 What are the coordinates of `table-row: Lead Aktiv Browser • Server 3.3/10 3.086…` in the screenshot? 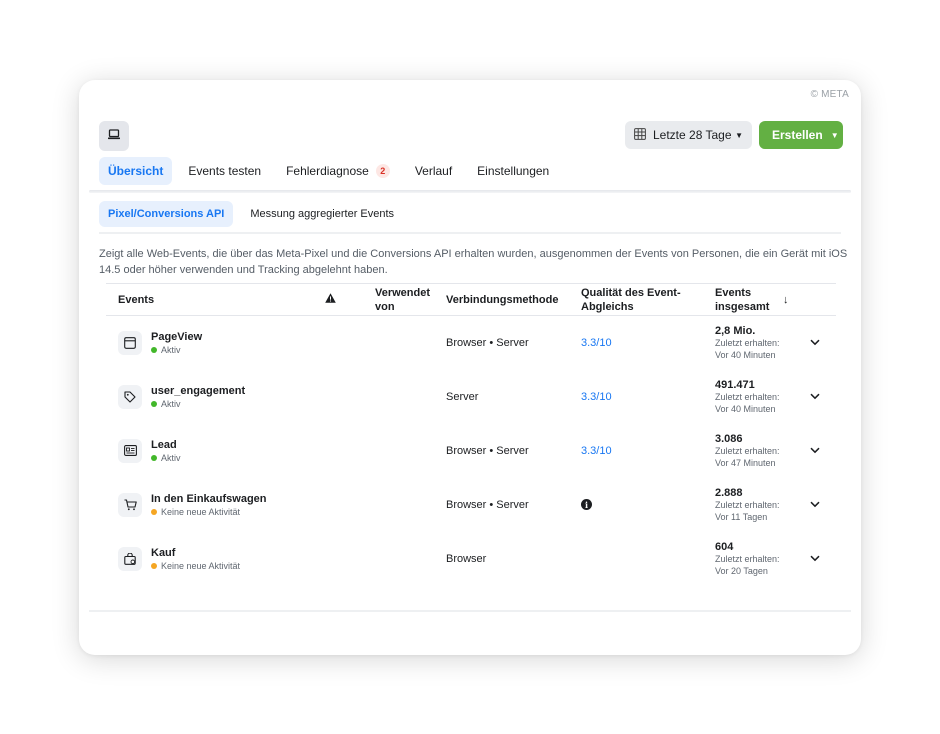 It's located at (471, 451).